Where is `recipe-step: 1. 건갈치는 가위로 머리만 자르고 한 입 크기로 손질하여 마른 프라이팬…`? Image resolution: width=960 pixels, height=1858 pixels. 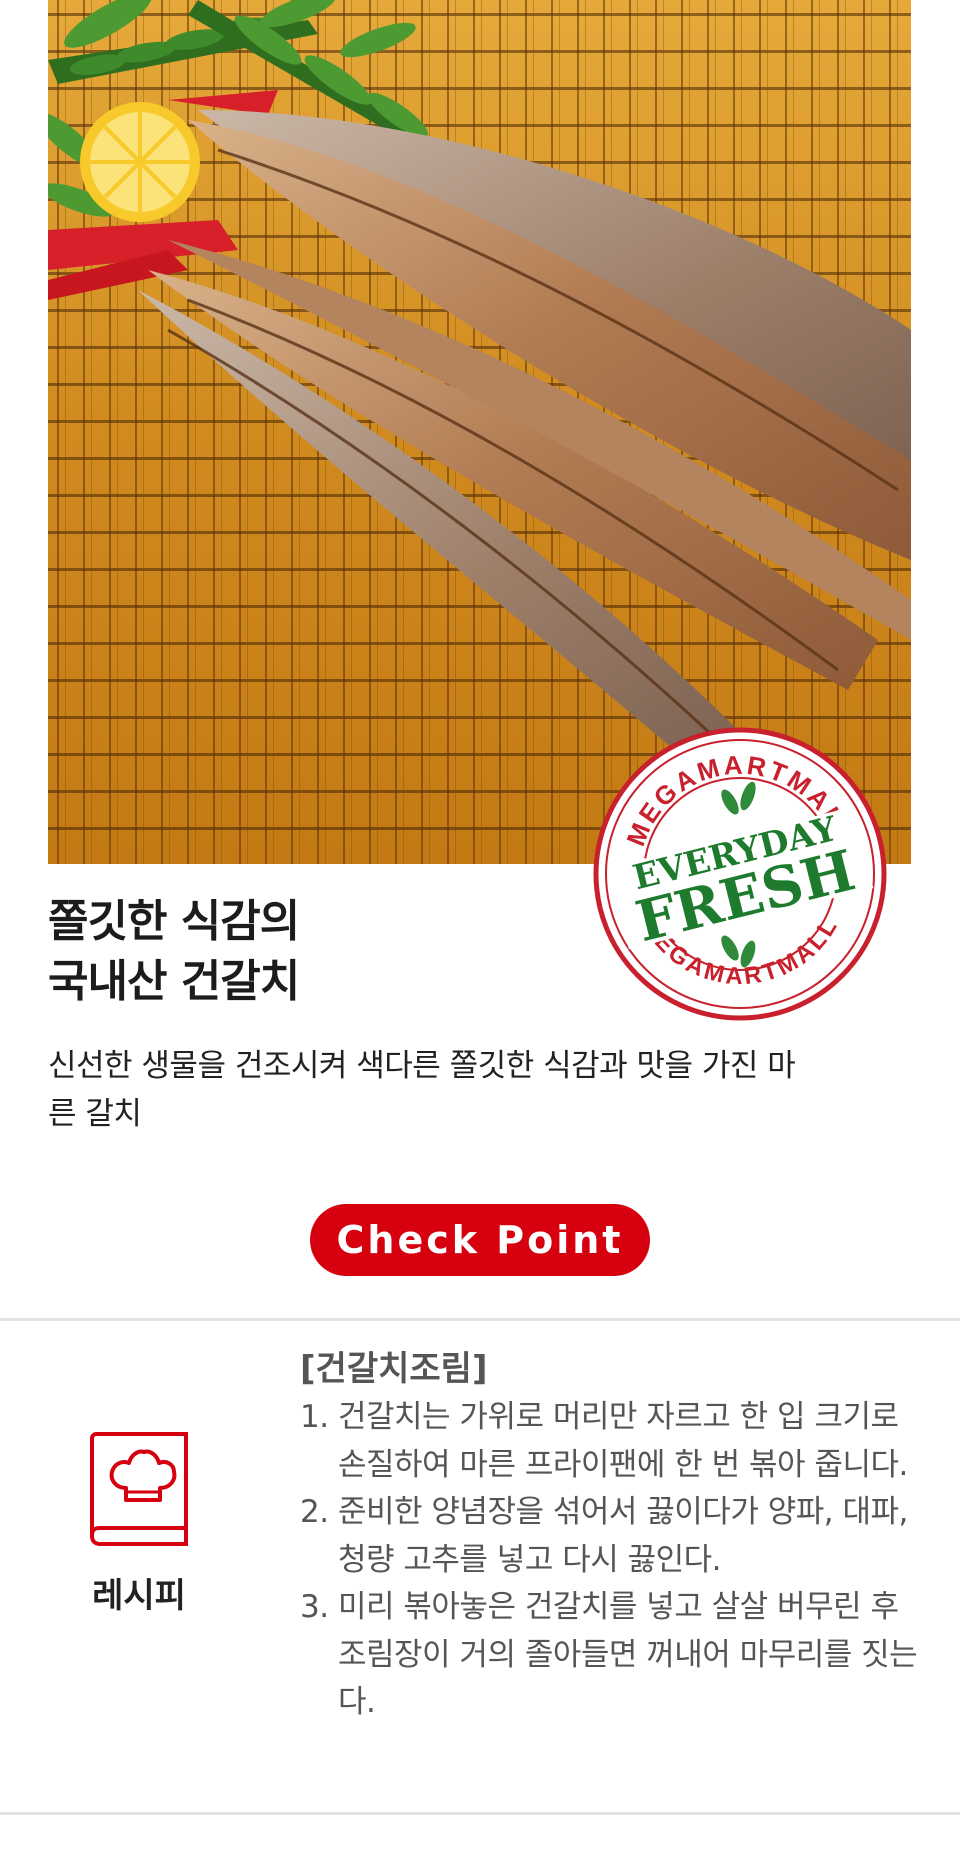
recipe-step: 1. 건갈치는 가위로 머리만 자르고 한 입 크기로 손질하여 마른 프라이팬… is located at coordinates (615, 1441).